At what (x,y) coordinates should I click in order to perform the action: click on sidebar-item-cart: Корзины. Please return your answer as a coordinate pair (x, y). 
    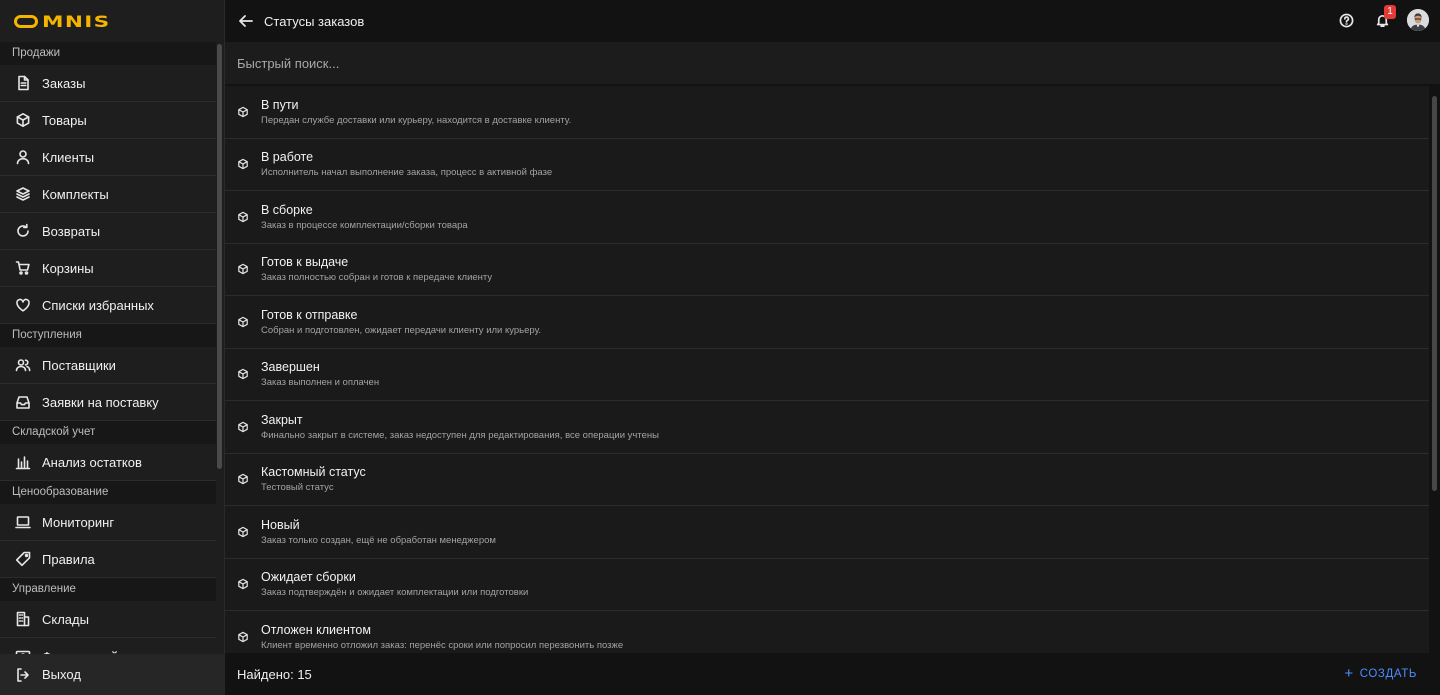
    Looking at the image, I should click on (108, 268).